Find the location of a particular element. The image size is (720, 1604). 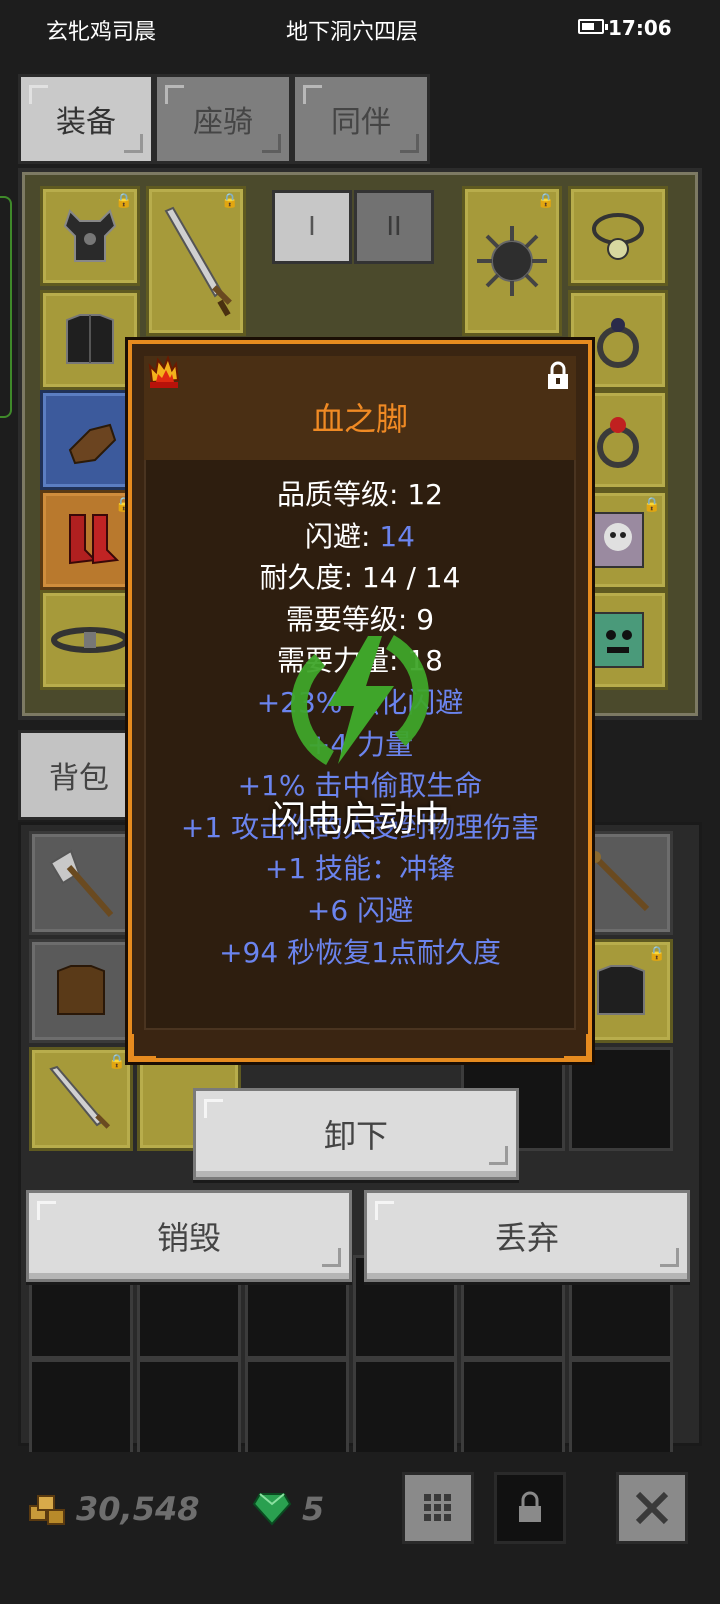

slot-necklace is located at coordinates (618, 236).